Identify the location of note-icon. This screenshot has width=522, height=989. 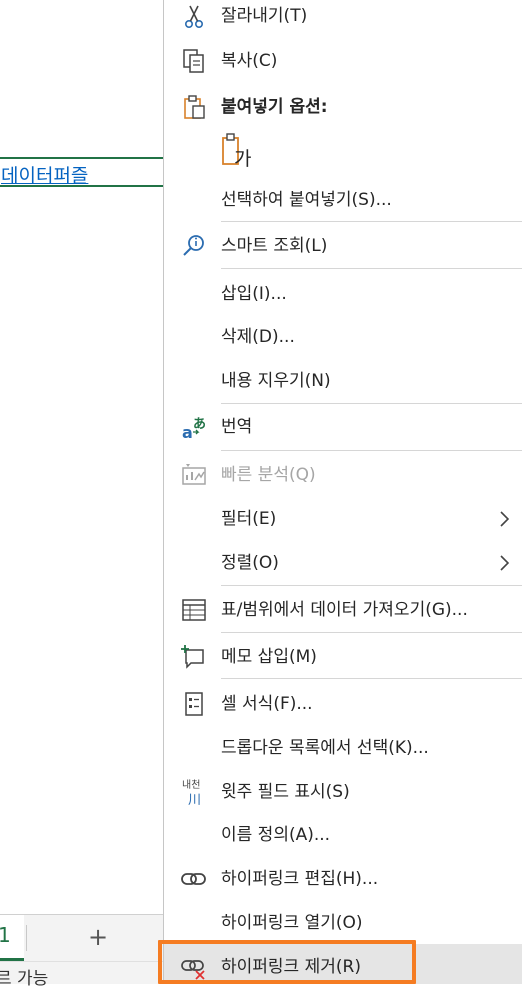
(192, 657).